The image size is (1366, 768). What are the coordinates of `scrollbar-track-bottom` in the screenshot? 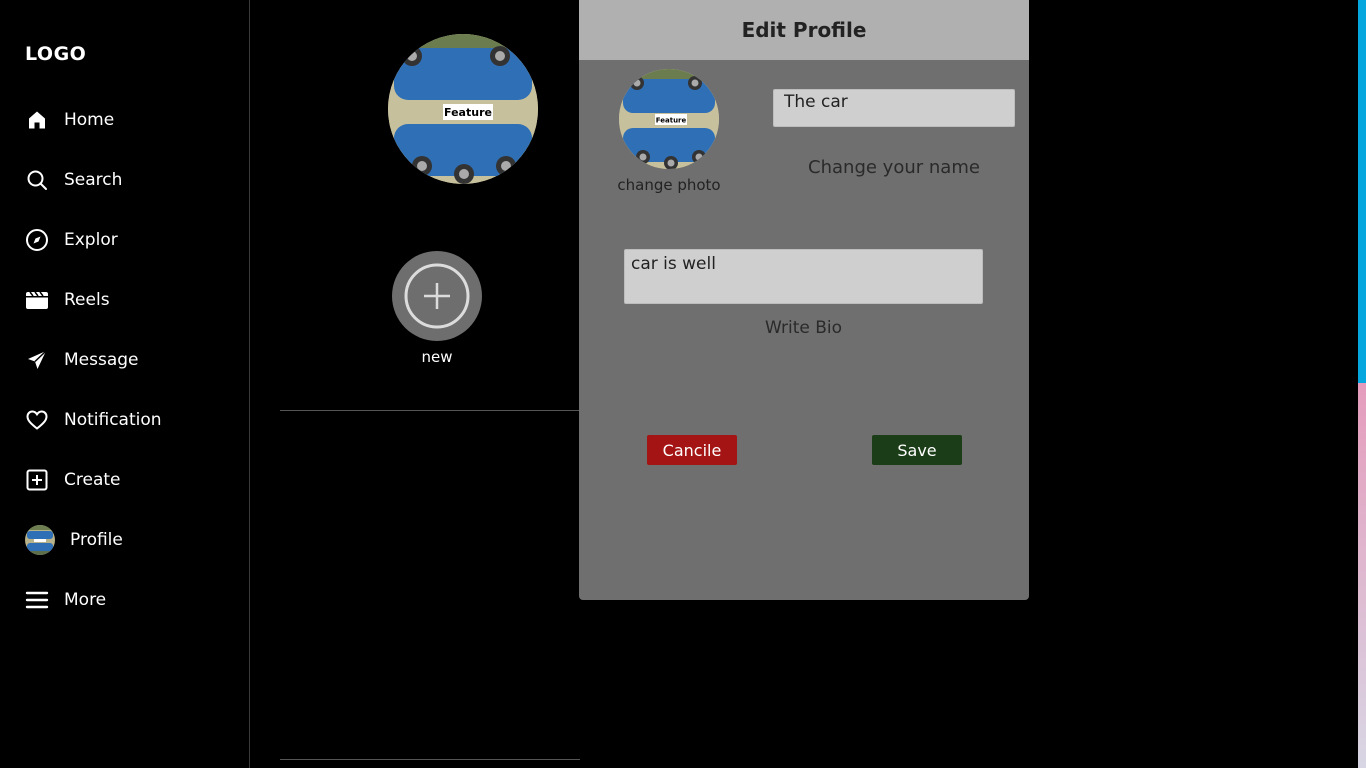 It's located at (1362, 575).